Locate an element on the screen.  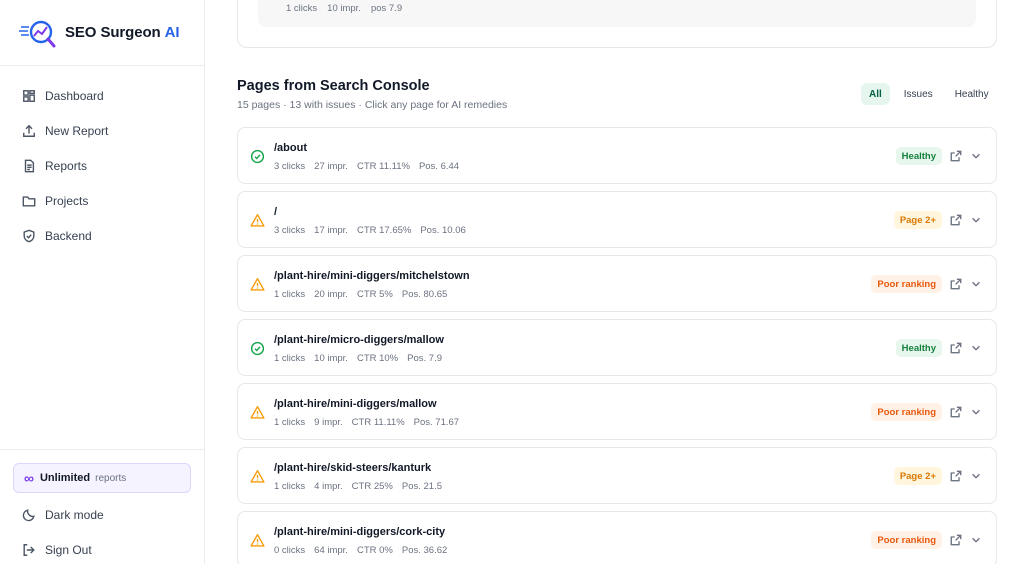
upload-icon is located at coordinates (29, 130).